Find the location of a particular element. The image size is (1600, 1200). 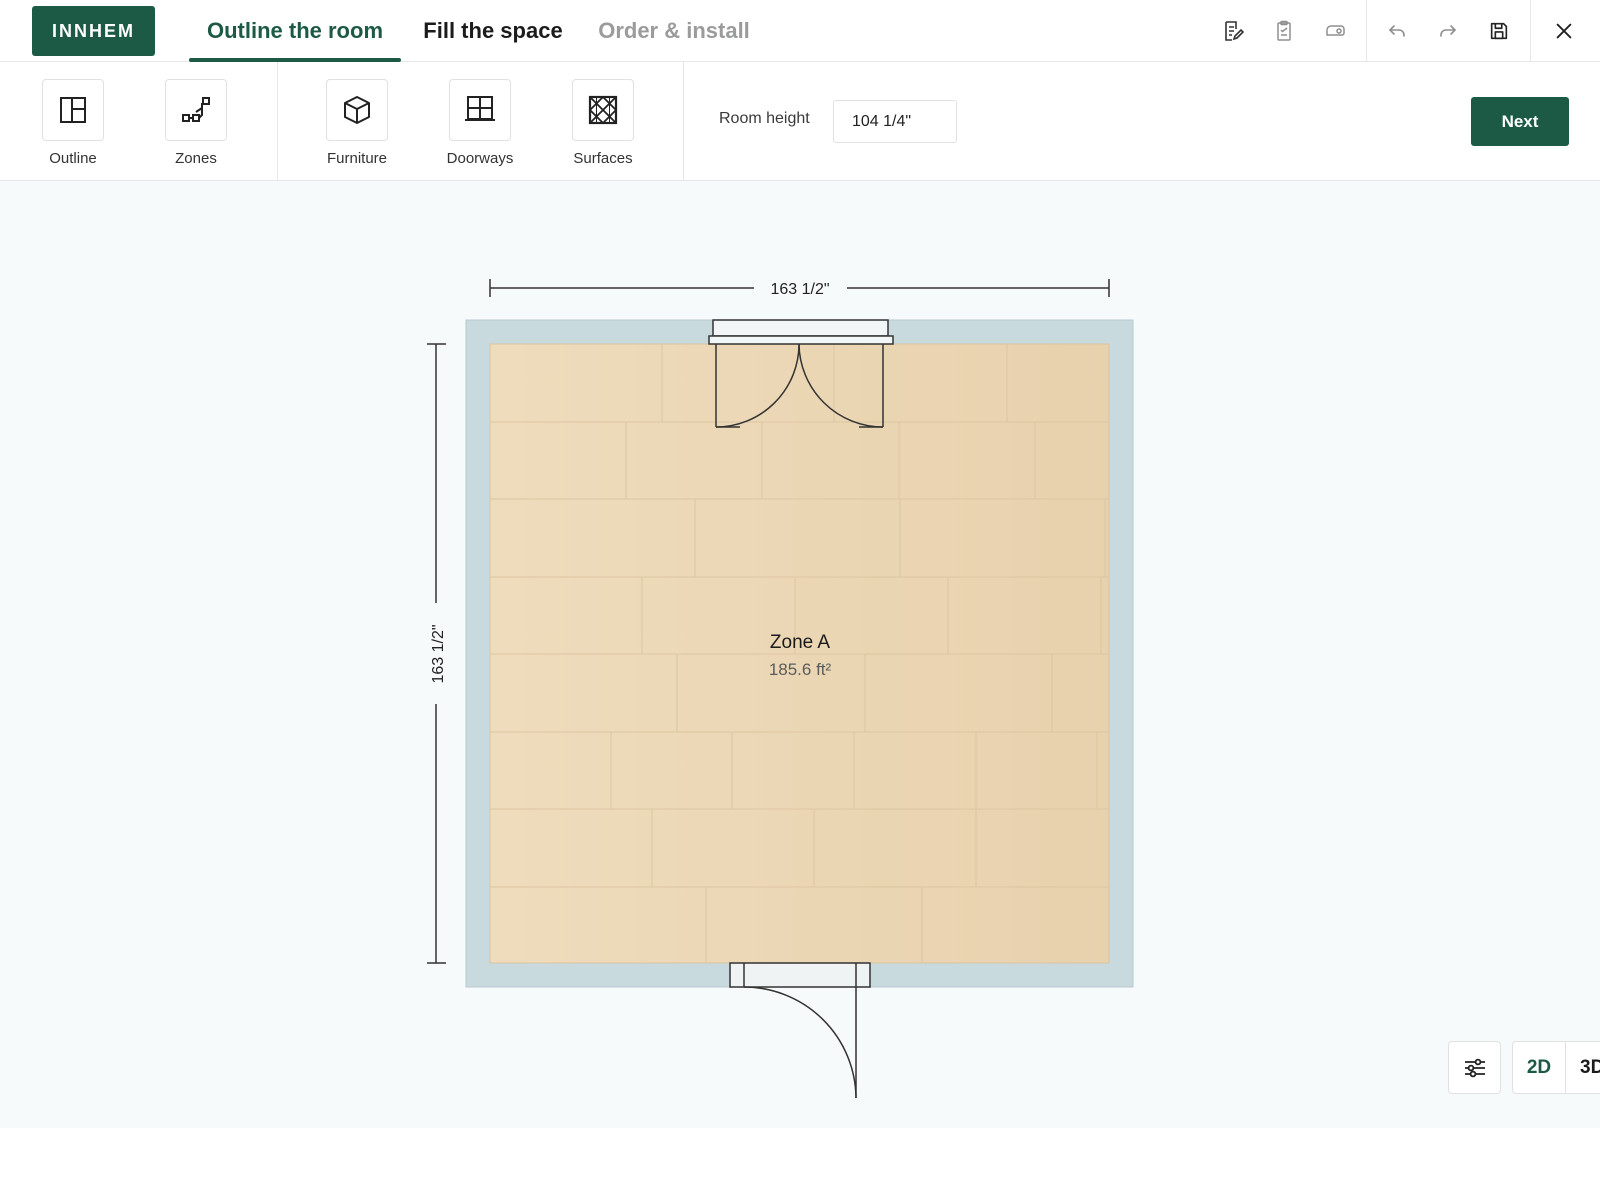

view-settings-button is located at coordinates (1474, 1067).